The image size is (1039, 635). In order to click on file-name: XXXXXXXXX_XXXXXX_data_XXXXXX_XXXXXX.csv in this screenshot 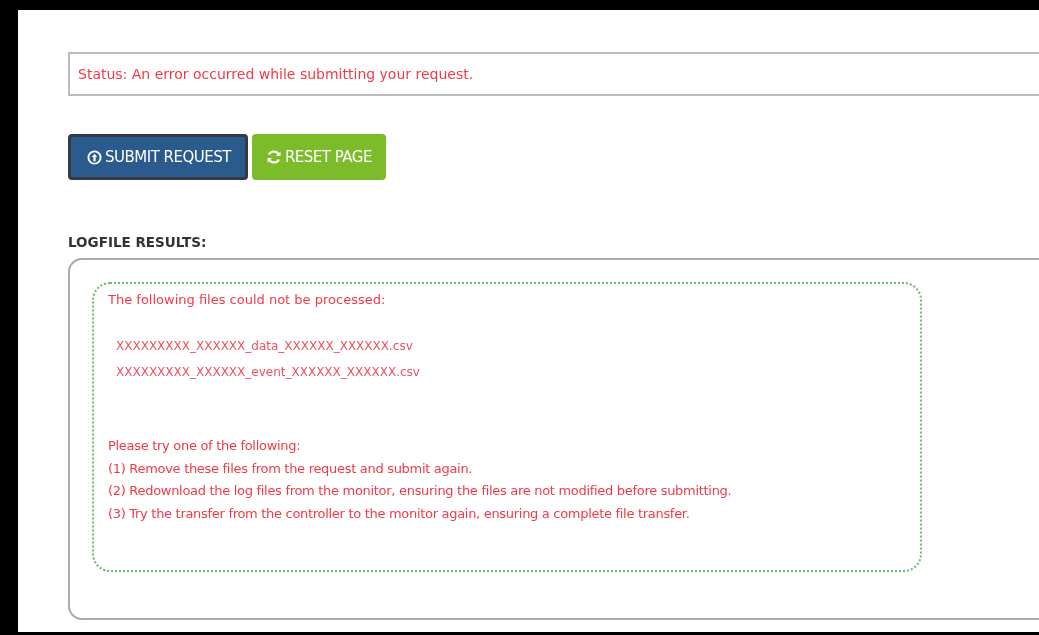, I will do `click(265, 346)`.